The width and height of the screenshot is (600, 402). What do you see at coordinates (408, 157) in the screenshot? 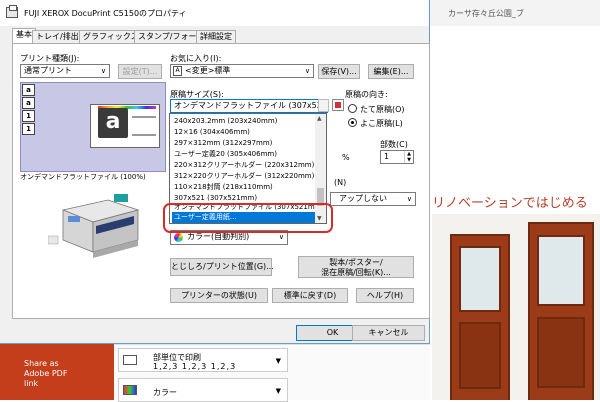
I see `stepper-arrows: ▲ ▼` at bounding box center [408, 157].